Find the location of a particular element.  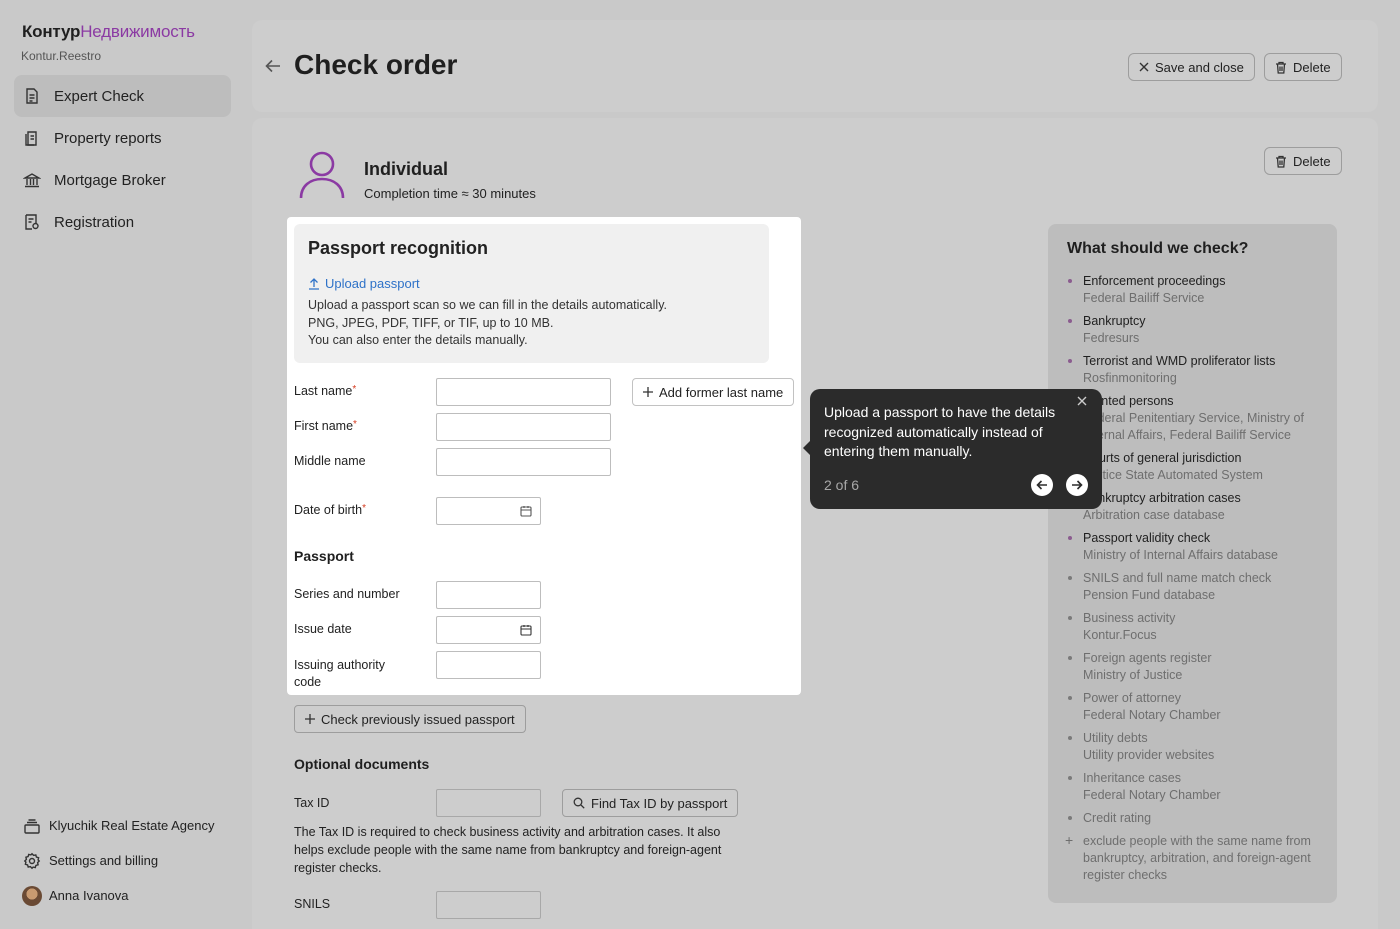

list-item: Utility debts Utility provider websites is located at coordinates (1198, 747).